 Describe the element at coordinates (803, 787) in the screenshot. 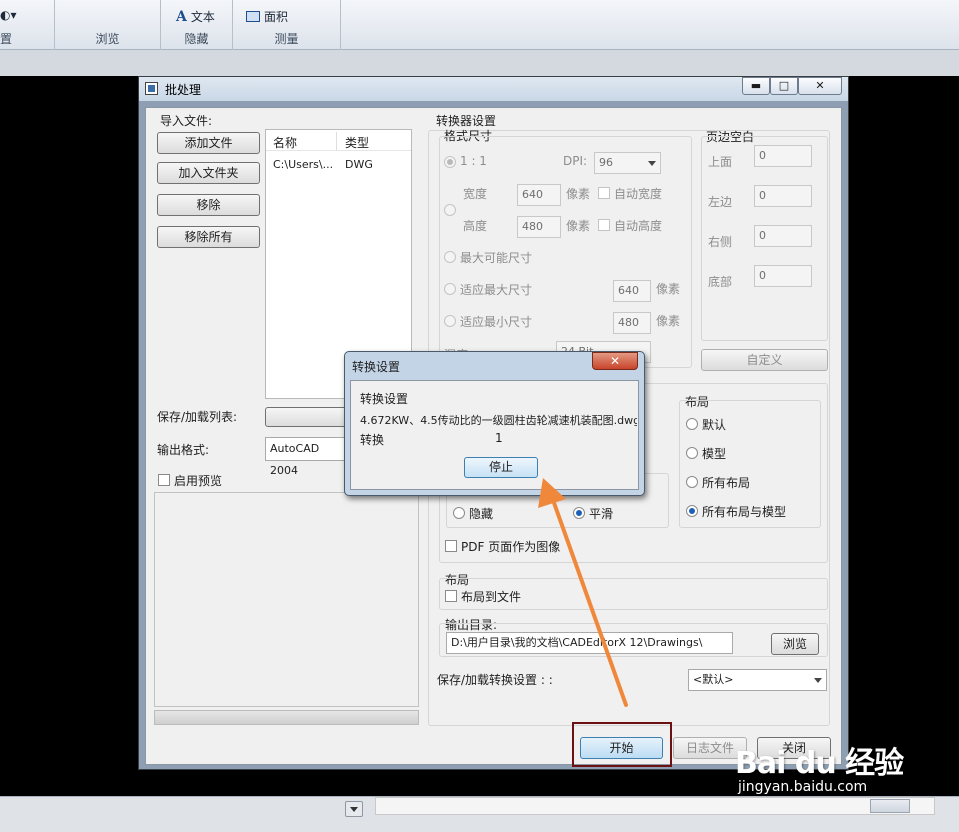

I see `watermark-url: jingyan.baidu.com` at that location.